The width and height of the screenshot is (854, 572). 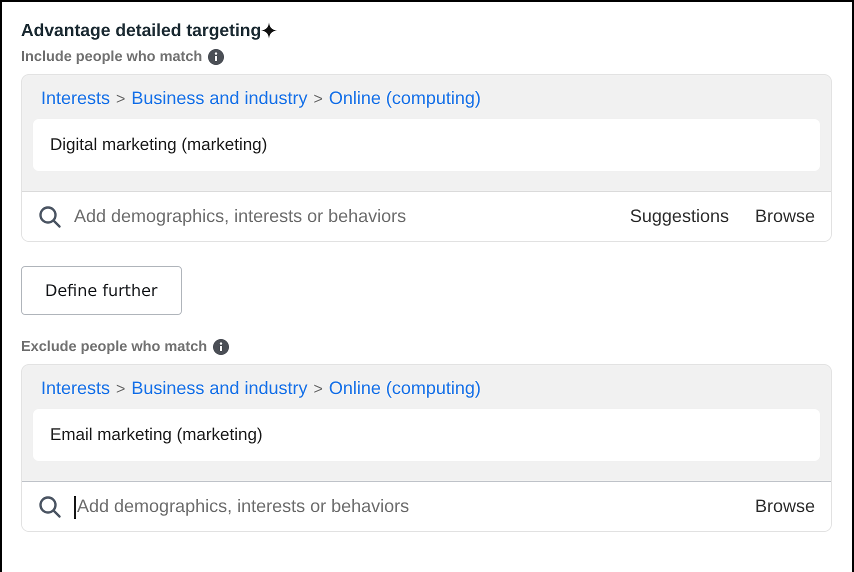 What do you see at coordinates (111, 57) in the screenshot?
I see `section-label: Include people who match` at bounding box center [111, 57].